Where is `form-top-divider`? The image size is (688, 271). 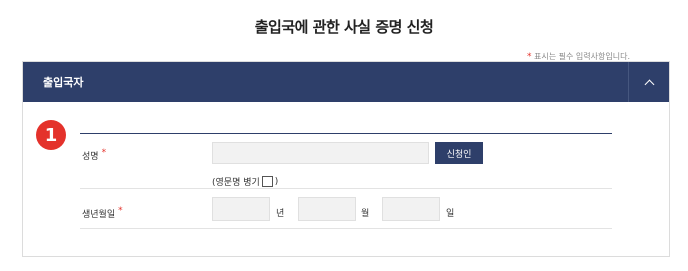 form-top-divider is located at coordinates (346, 133).